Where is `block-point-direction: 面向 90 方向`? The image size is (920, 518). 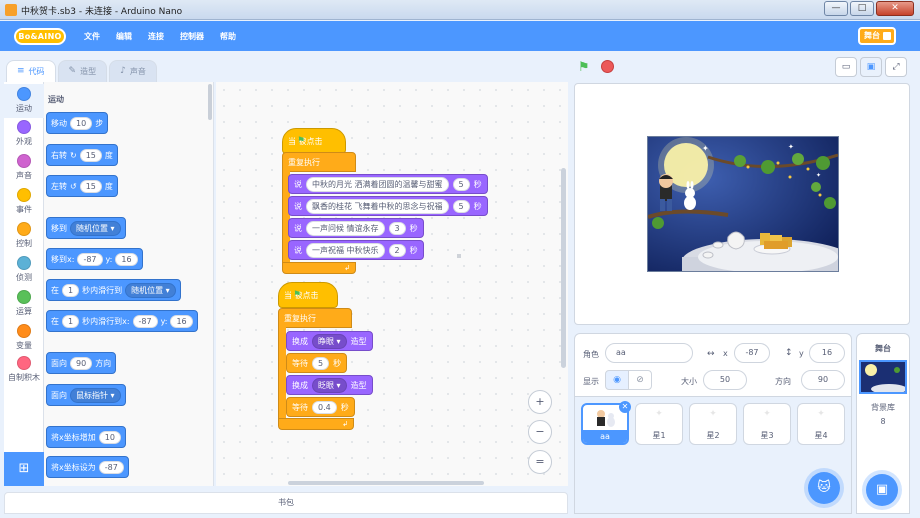
block-point-direction: 面向 90 方向 is located at coordinates (81, 363).